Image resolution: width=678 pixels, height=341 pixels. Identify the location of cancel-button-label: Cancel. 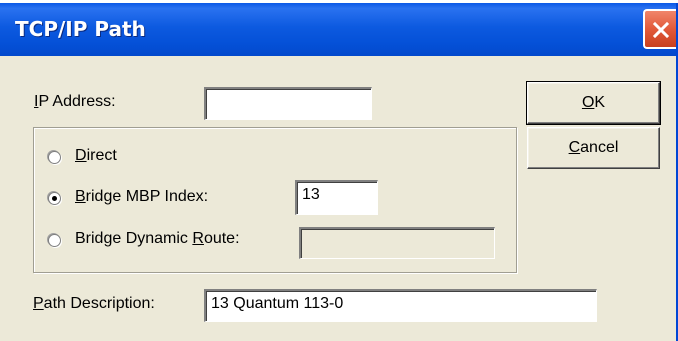
(593, 147).